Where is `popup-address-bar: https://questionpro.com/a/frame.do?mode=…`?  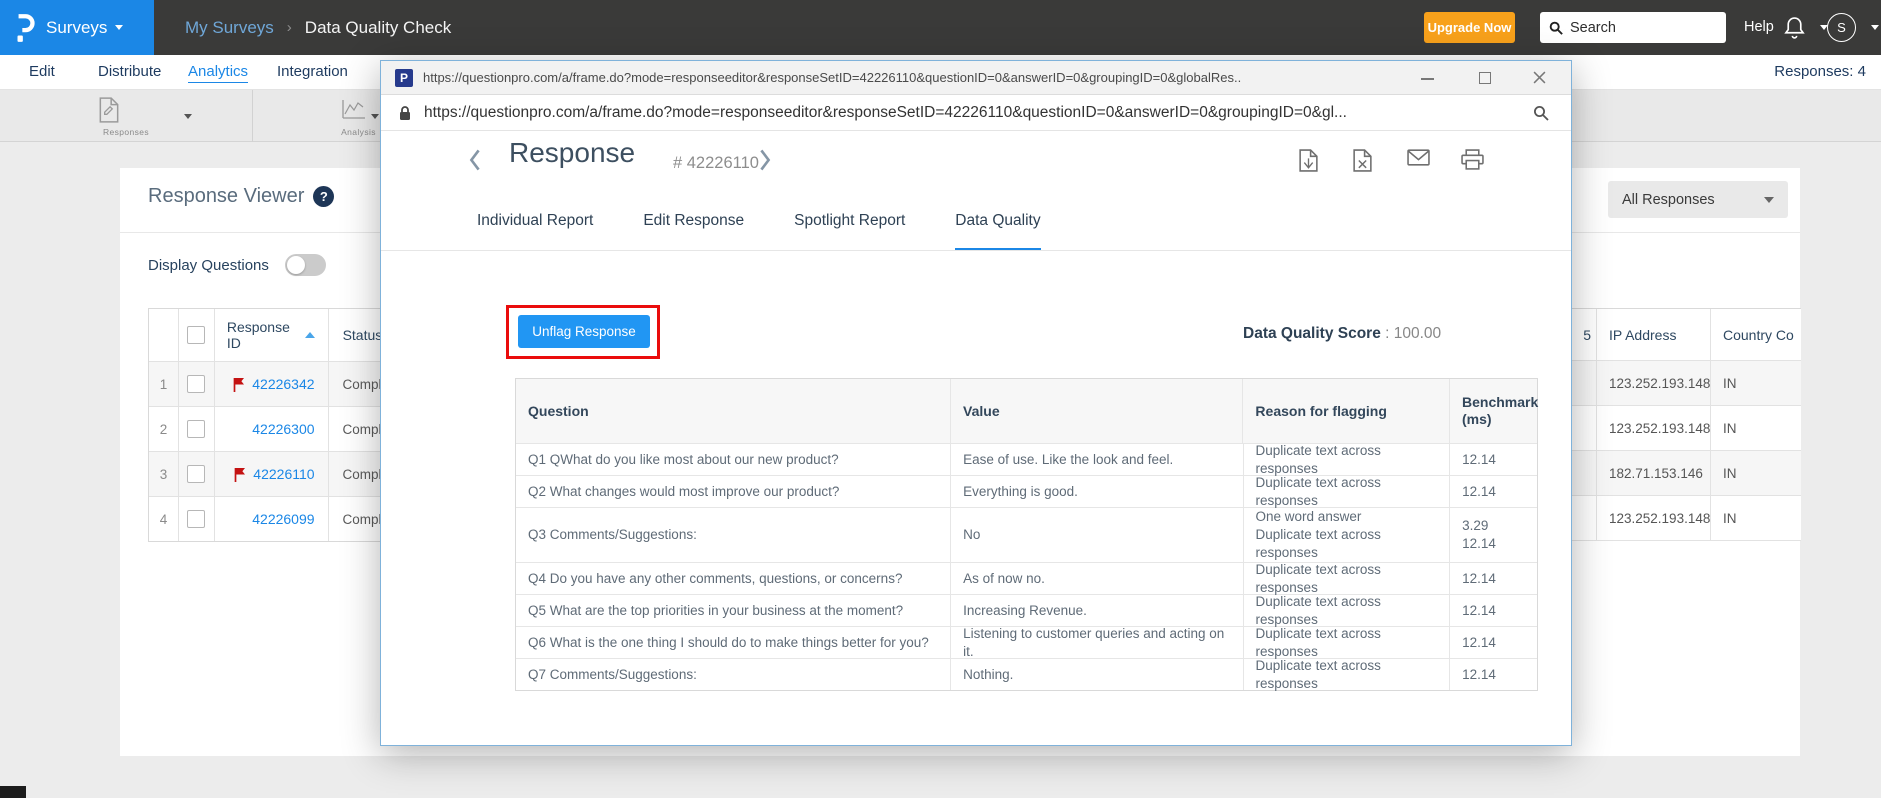 popup-address-bar: https://questionpro.com/a/frame.do?mode=… is located at coordinates (976, 113).